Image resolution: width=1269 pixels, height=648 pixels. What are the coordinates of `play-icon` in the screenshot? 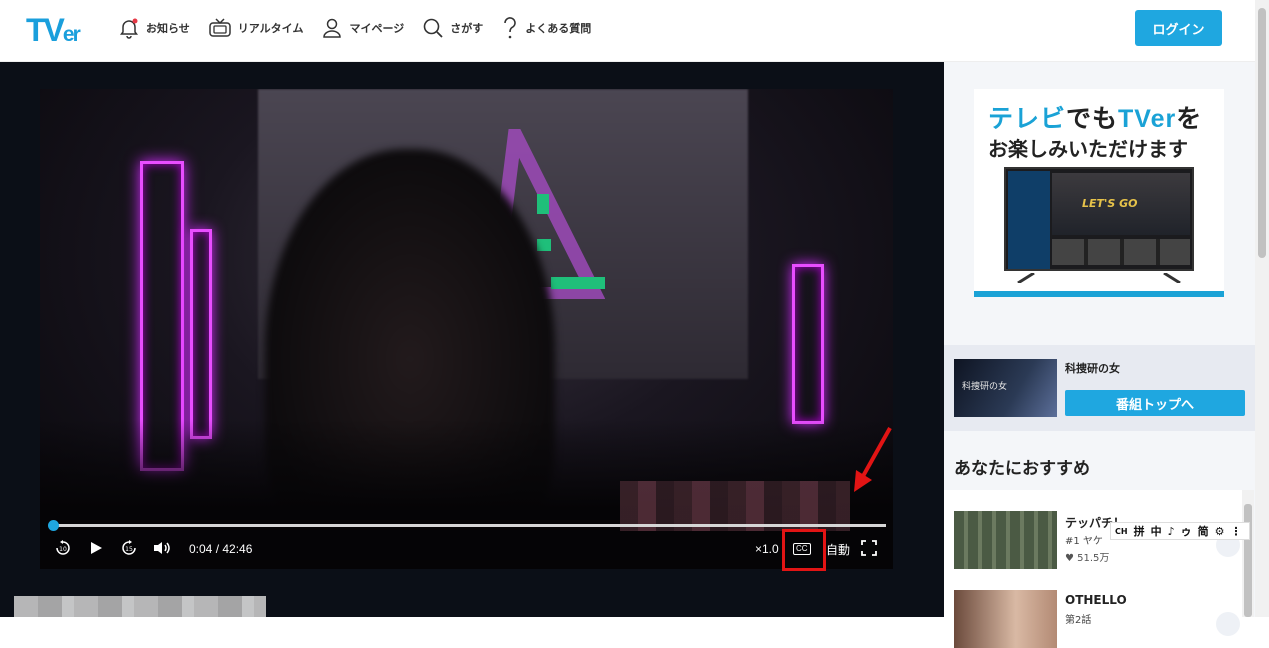 It's located at (96, 549).